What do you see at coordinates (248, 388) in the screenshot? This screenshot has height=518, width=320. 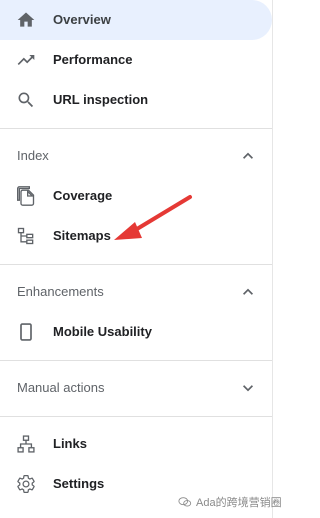 I see `chevron-down-icon` at bounding box center [248, 388].